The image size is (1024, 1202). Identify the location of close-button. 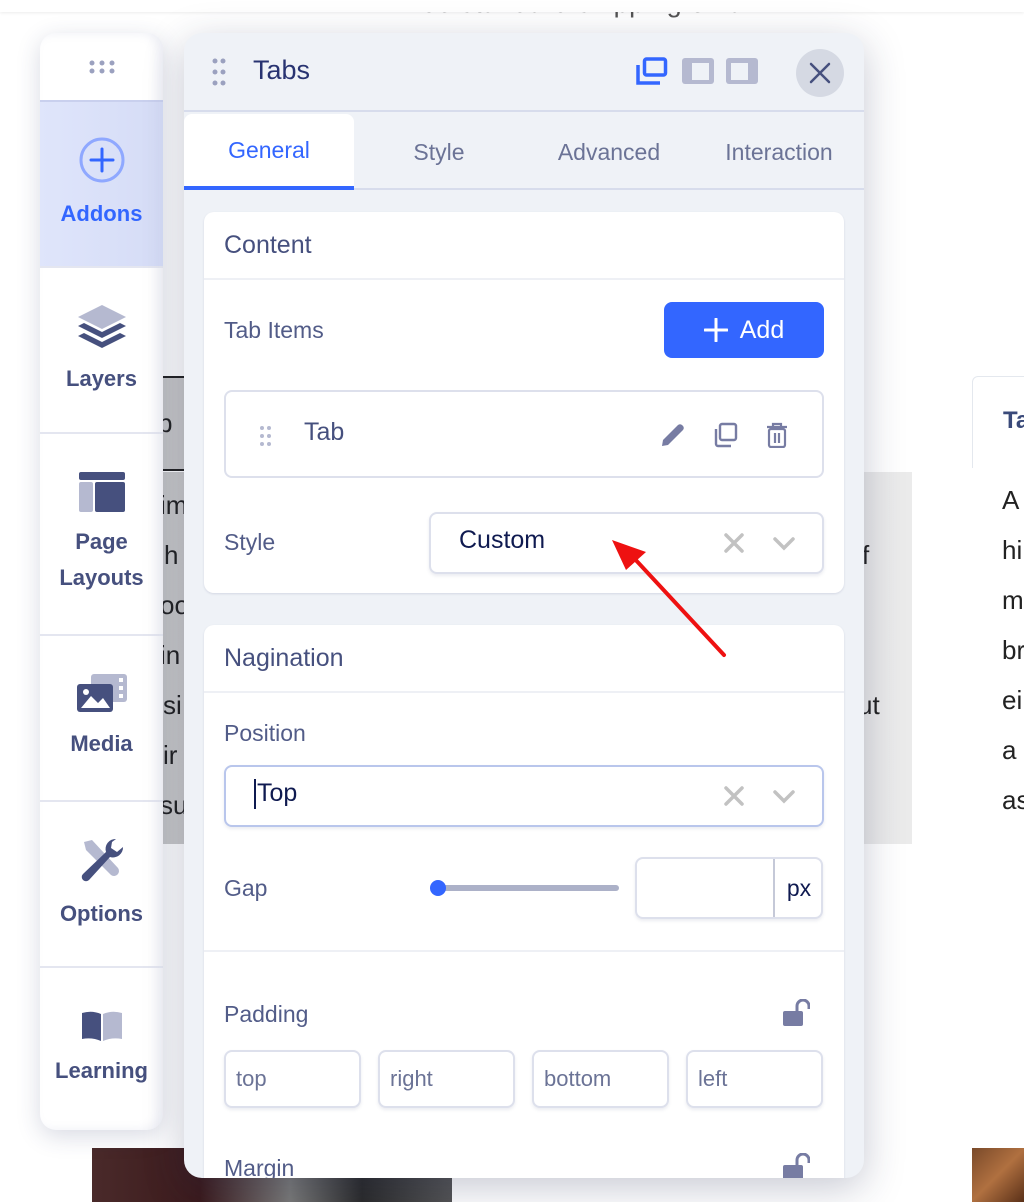
(820, 73).